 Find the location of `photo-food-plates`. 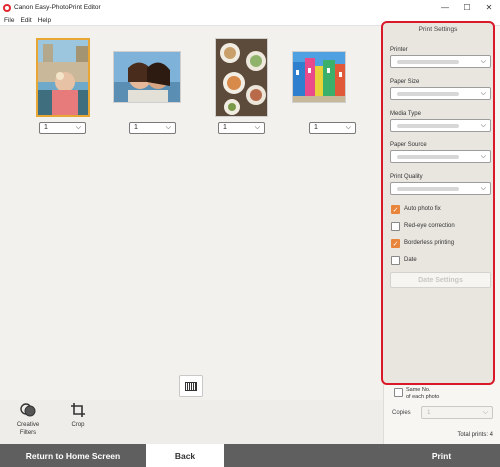

photo-food-plates is located at coordinates (241, 77).